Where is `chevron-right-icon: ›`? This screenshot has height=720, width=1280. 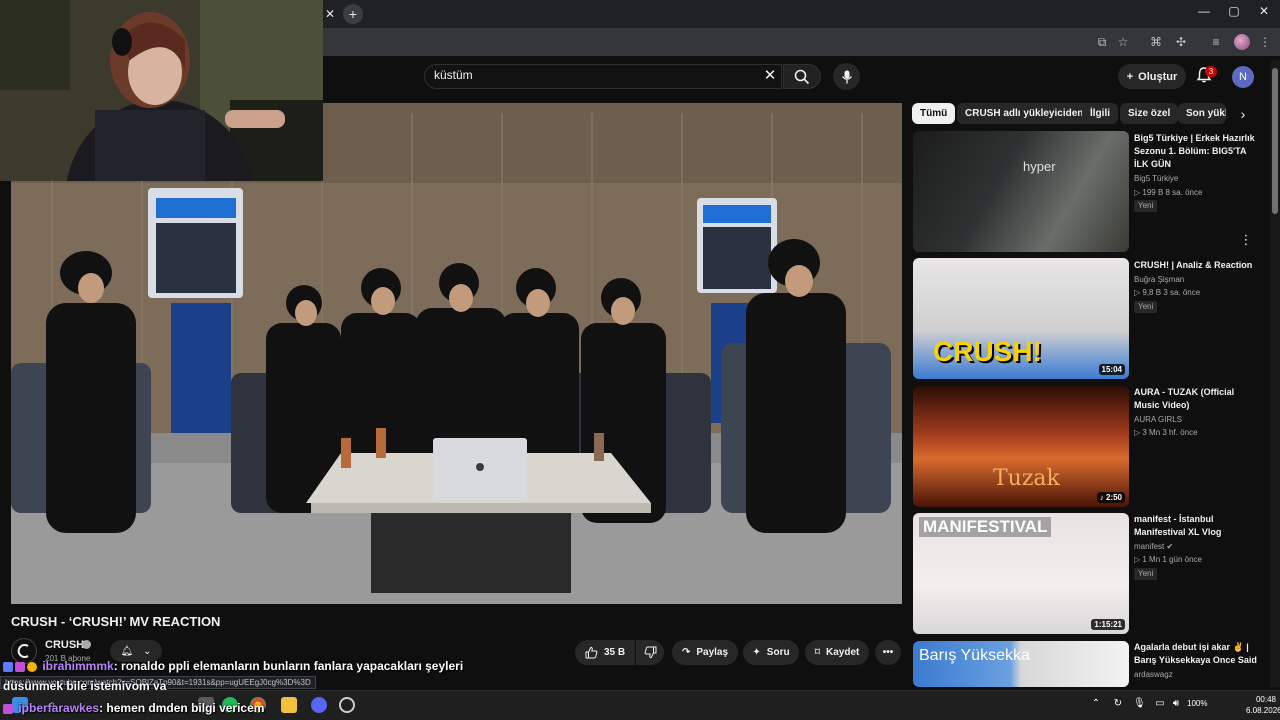 chevron-right-icon: › is located at coordinates (1243, 114).